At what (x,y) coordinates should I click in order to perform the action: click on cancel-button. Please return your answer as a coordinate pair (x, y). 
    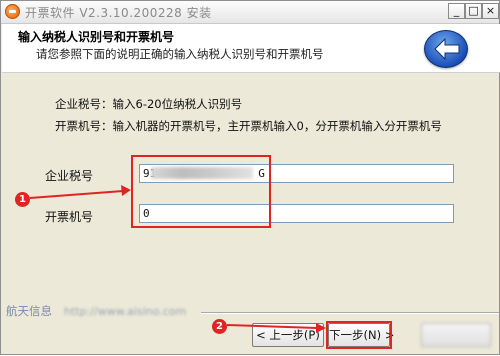
    Looking at the image, I should click on (456, 335).